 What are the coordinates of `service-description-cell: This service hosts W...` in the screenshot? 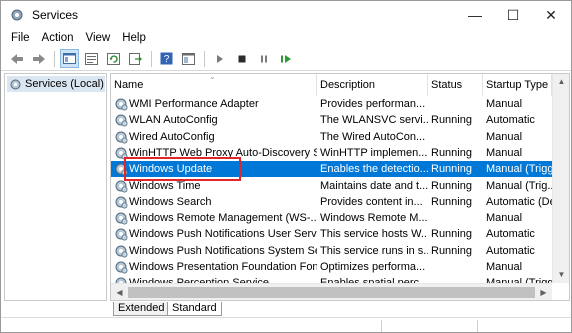 It's located at (374, 234).